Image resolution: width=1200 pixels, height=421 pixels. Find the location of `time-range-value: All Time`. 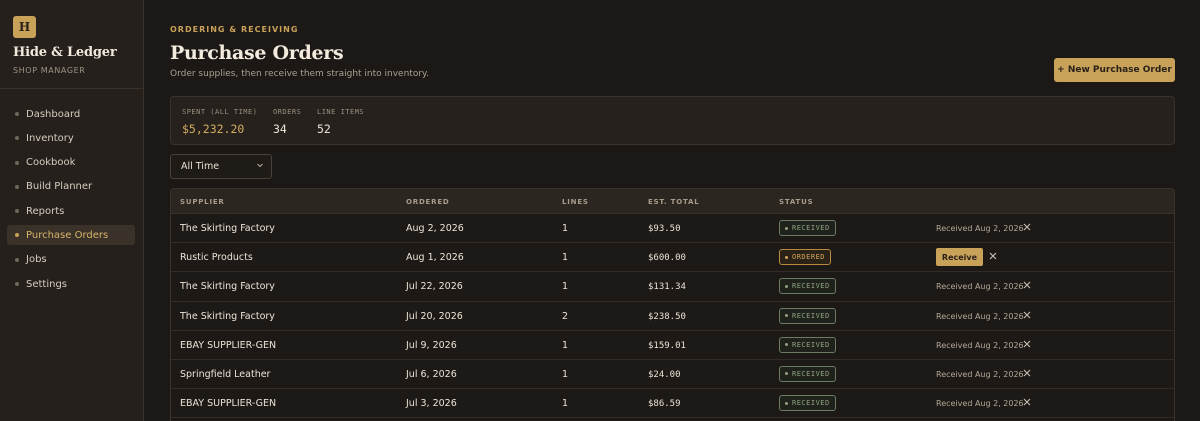

time-range-value: All Time is located at coordinates (200, 166).